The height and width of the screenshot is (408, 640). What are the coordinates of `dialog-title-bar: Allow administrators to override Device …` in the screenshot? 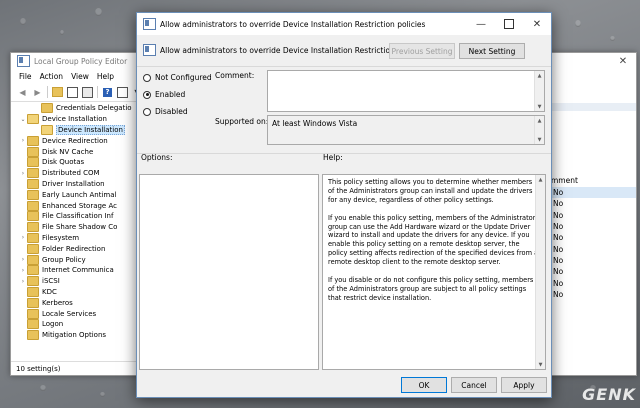 It's located at (344, 24).